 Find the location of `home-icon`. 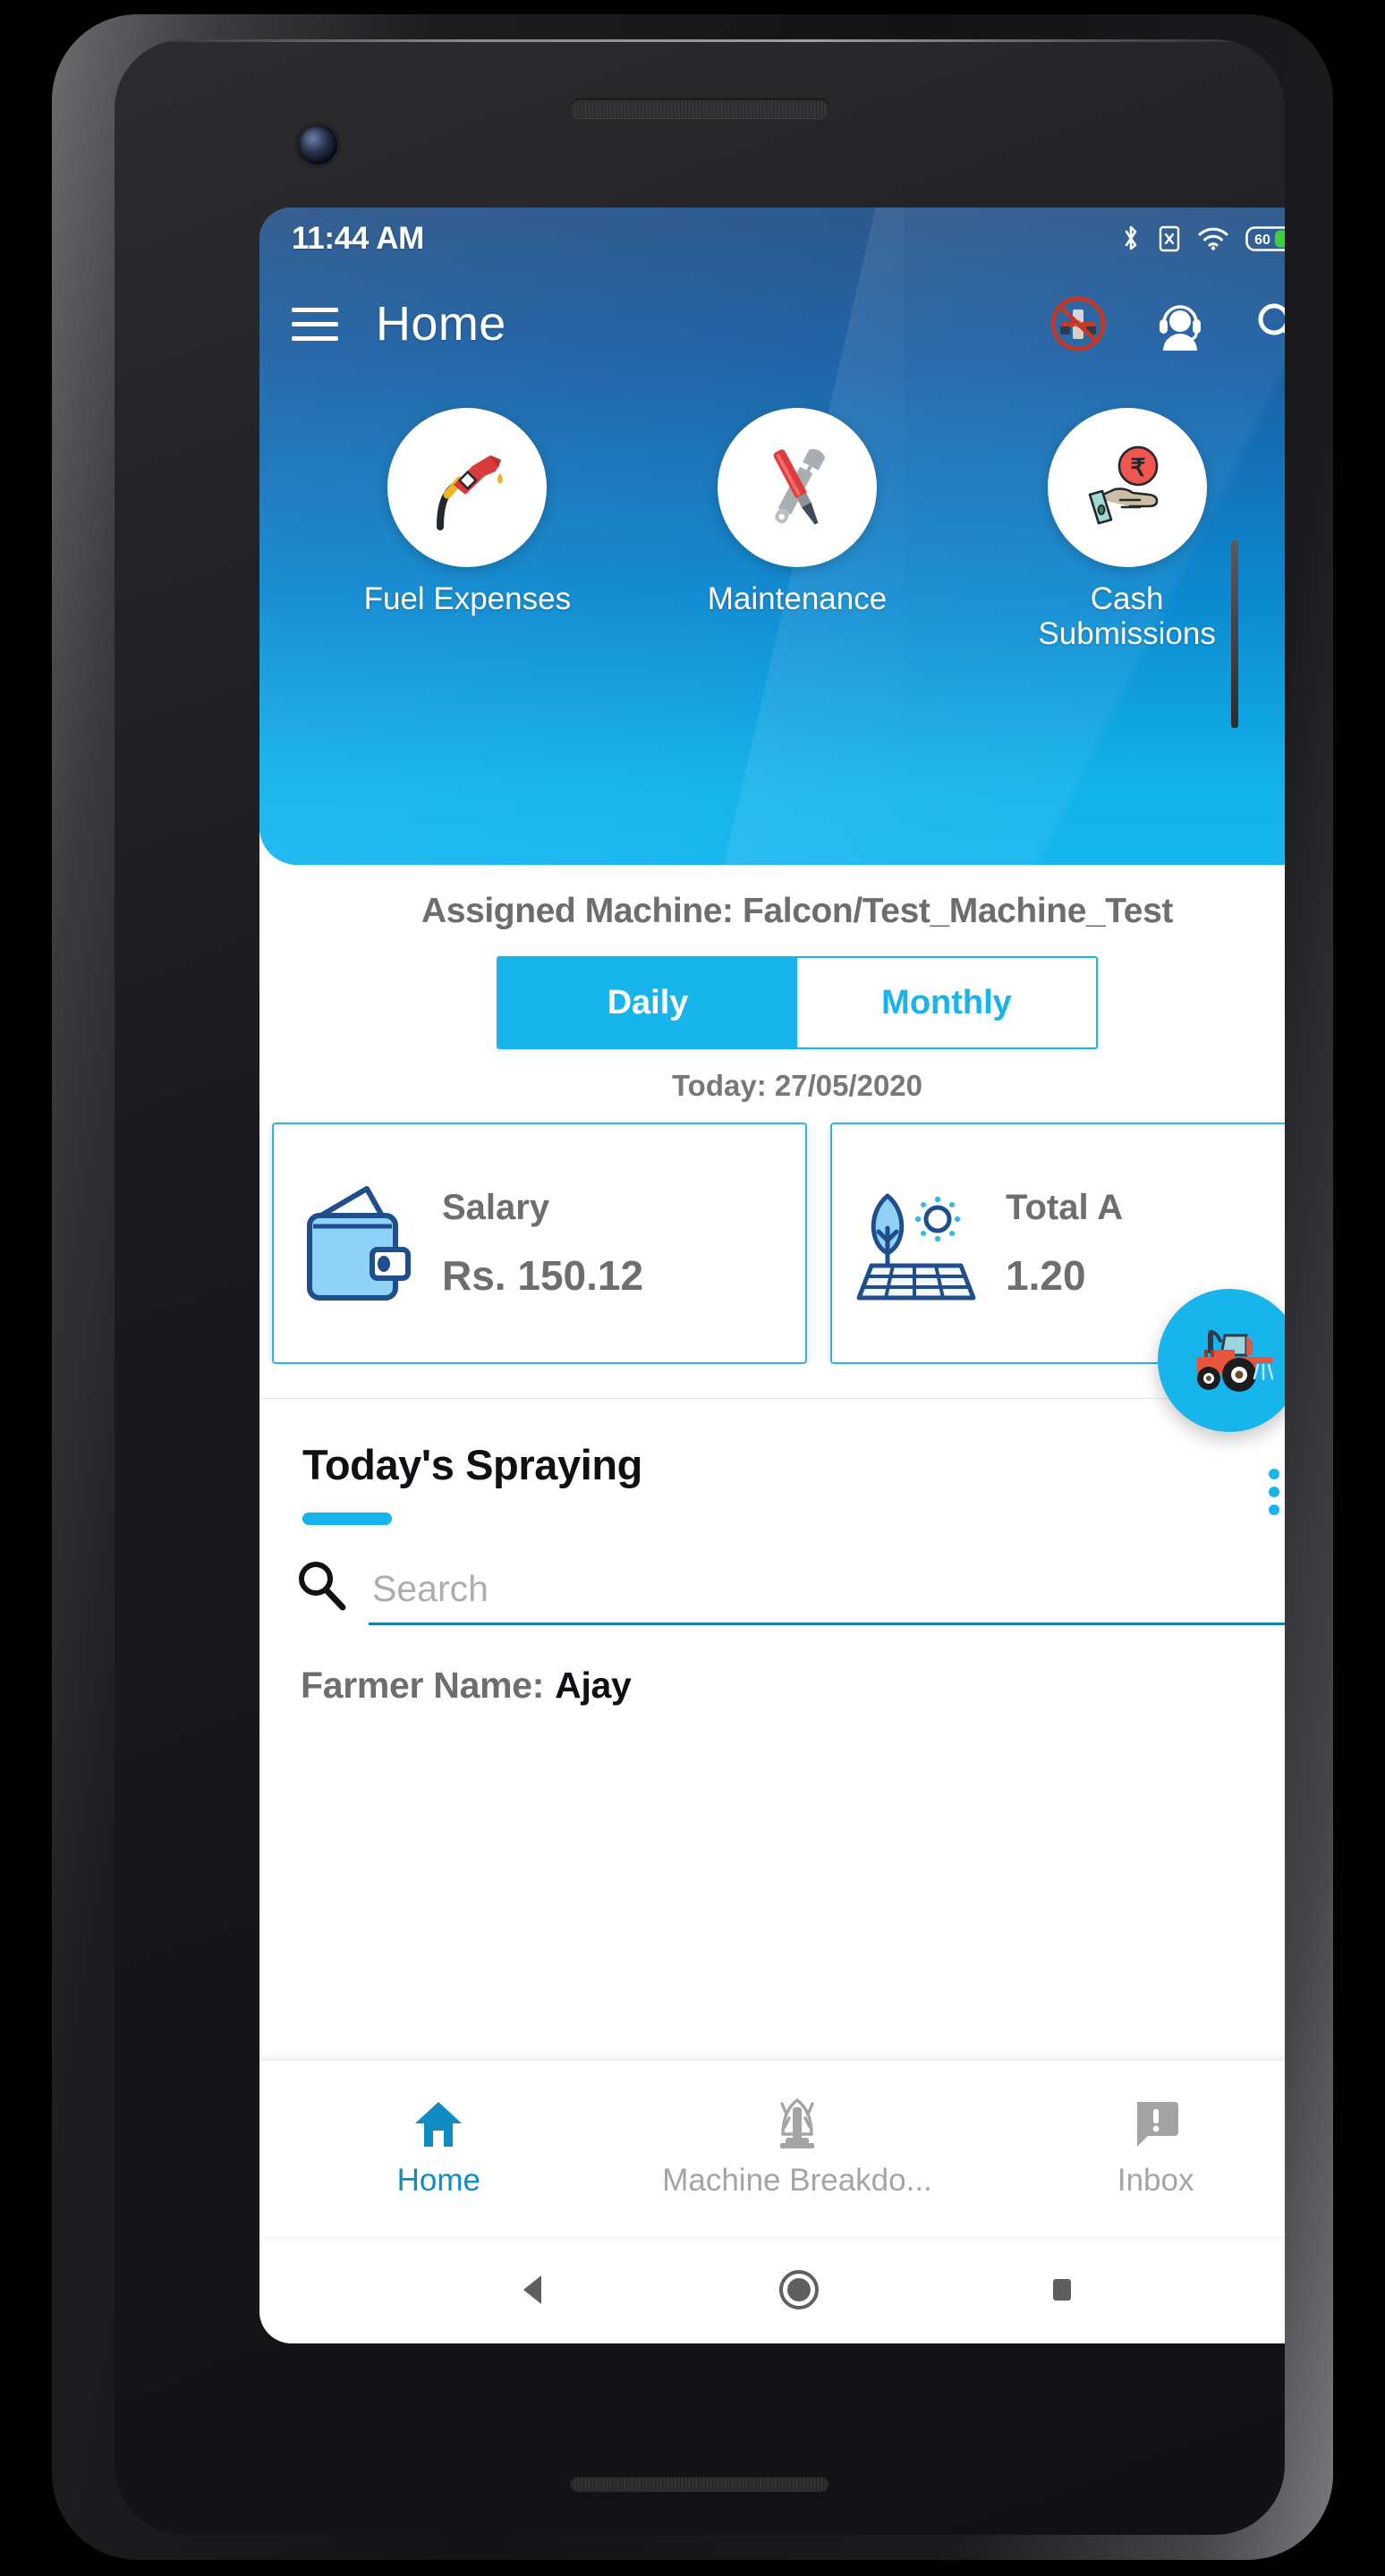

home-icon is located at coordinates (439, 2124).